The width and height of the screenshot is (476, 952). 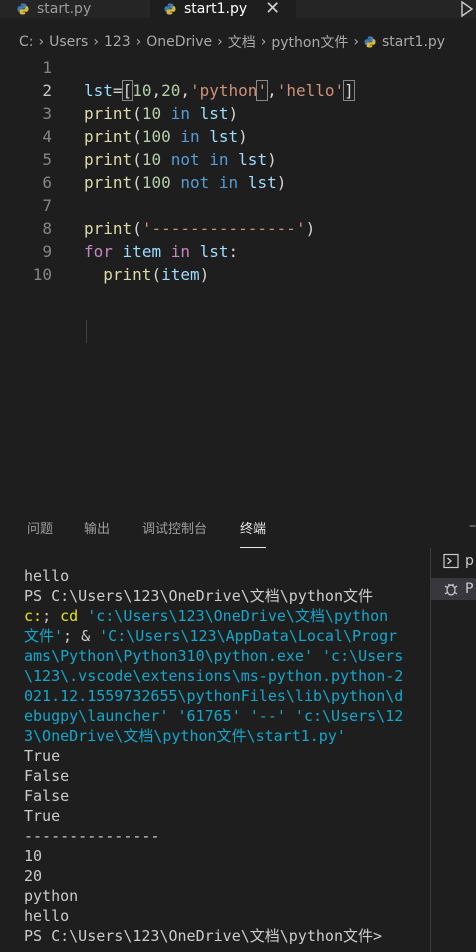 I want to click on code-text: print(100 in lst), so click(x=166, y=136).